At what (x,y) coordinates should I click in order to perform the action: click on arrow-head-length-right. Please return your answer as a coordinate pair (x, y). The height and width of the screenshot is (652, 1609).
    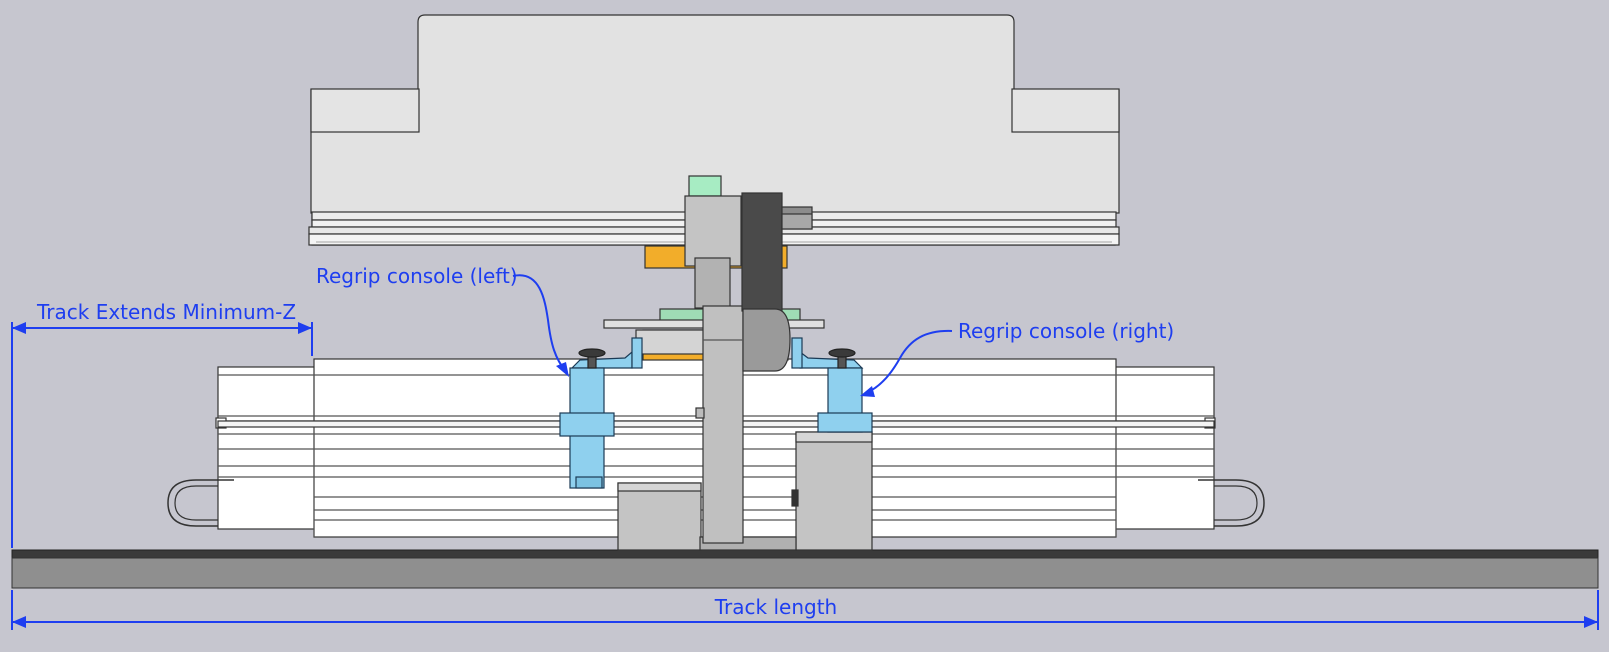
    Looking at the image, I should click on (1591, 622).